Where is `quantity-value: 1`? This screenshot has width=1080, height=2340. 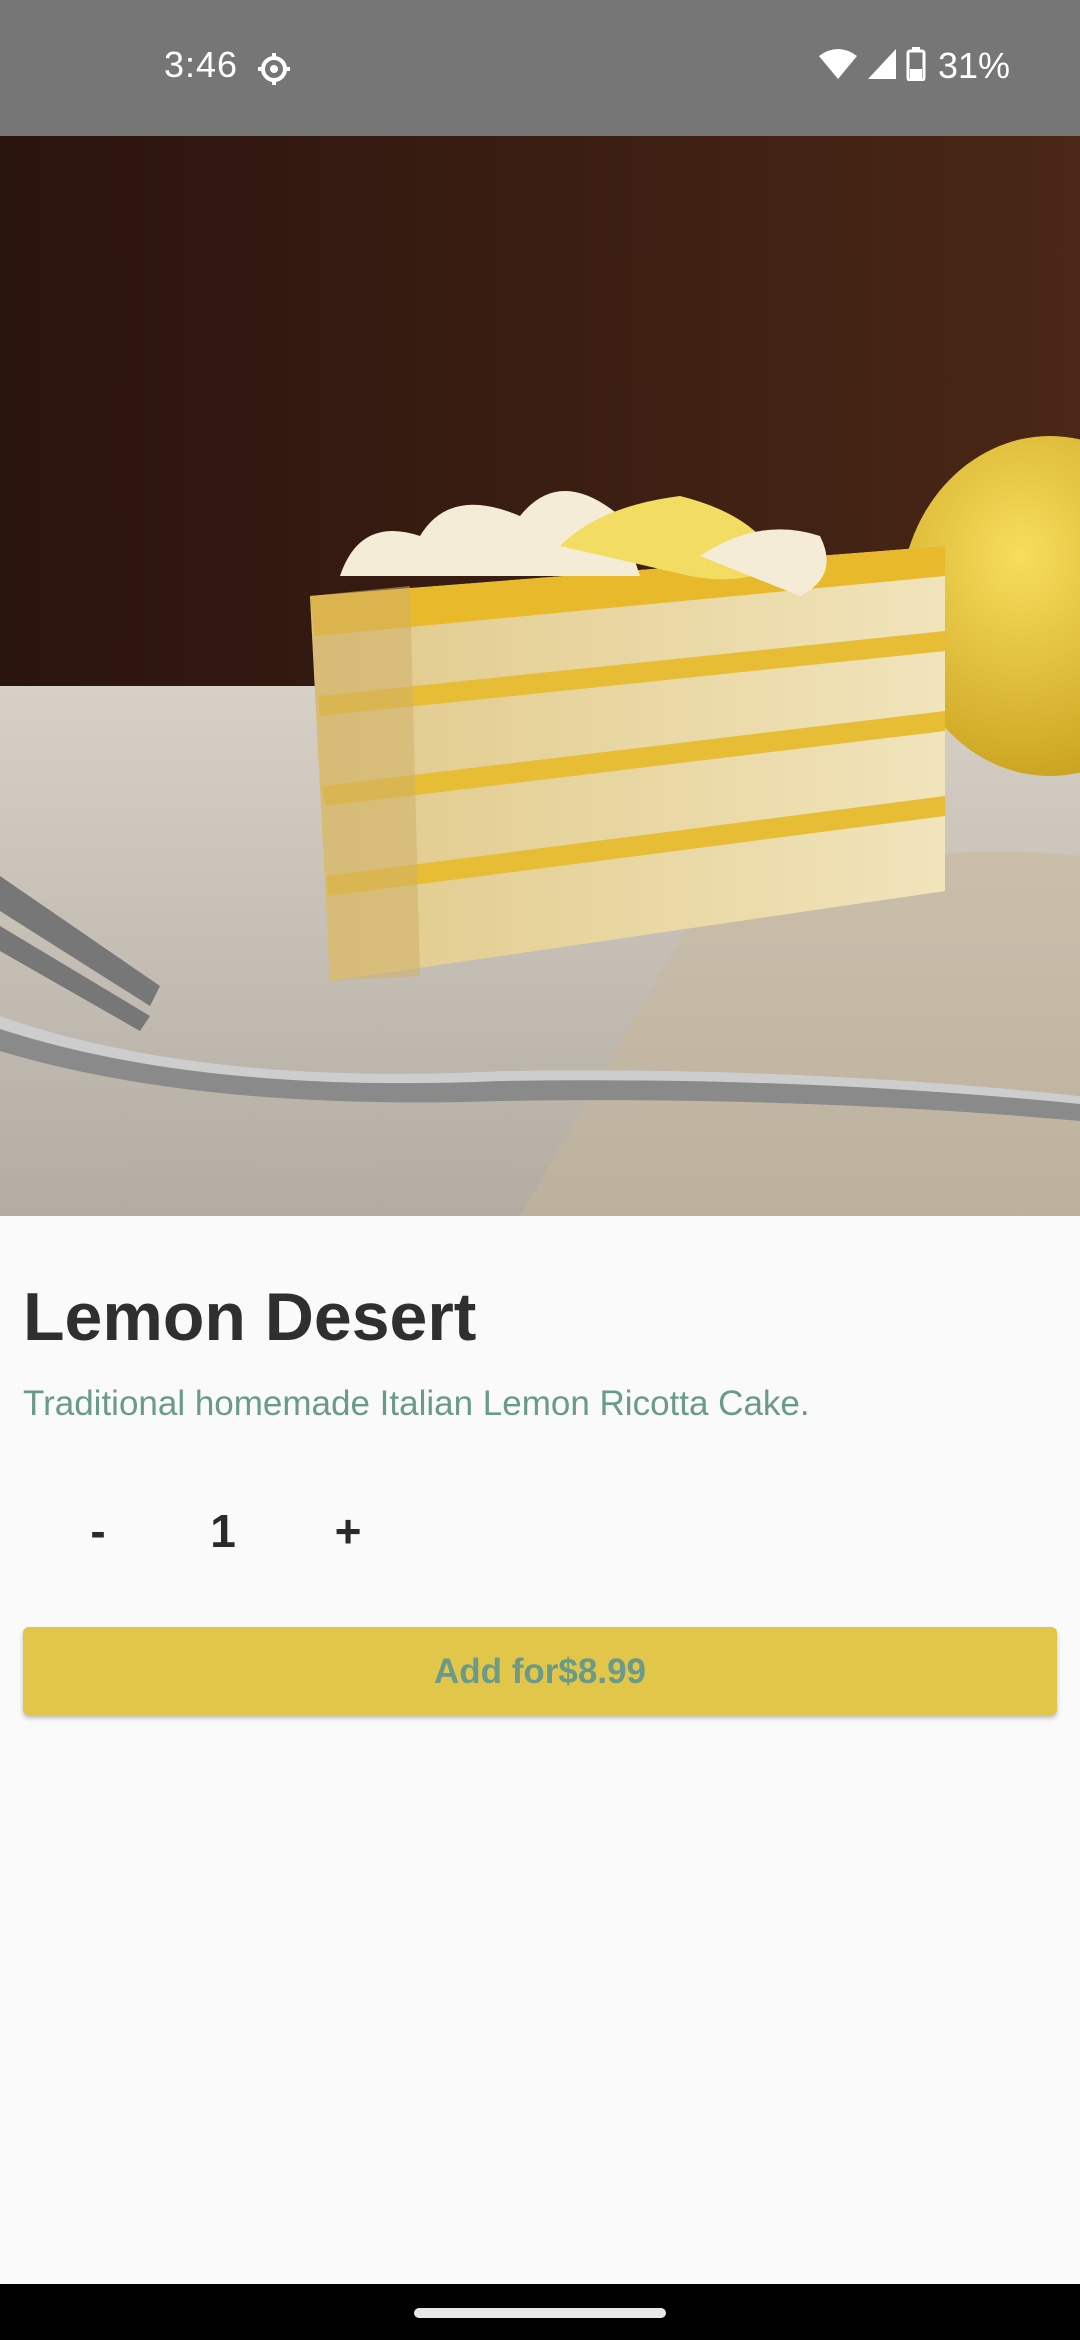 quantity-value: 1 is located at coordinates (223, 1531).